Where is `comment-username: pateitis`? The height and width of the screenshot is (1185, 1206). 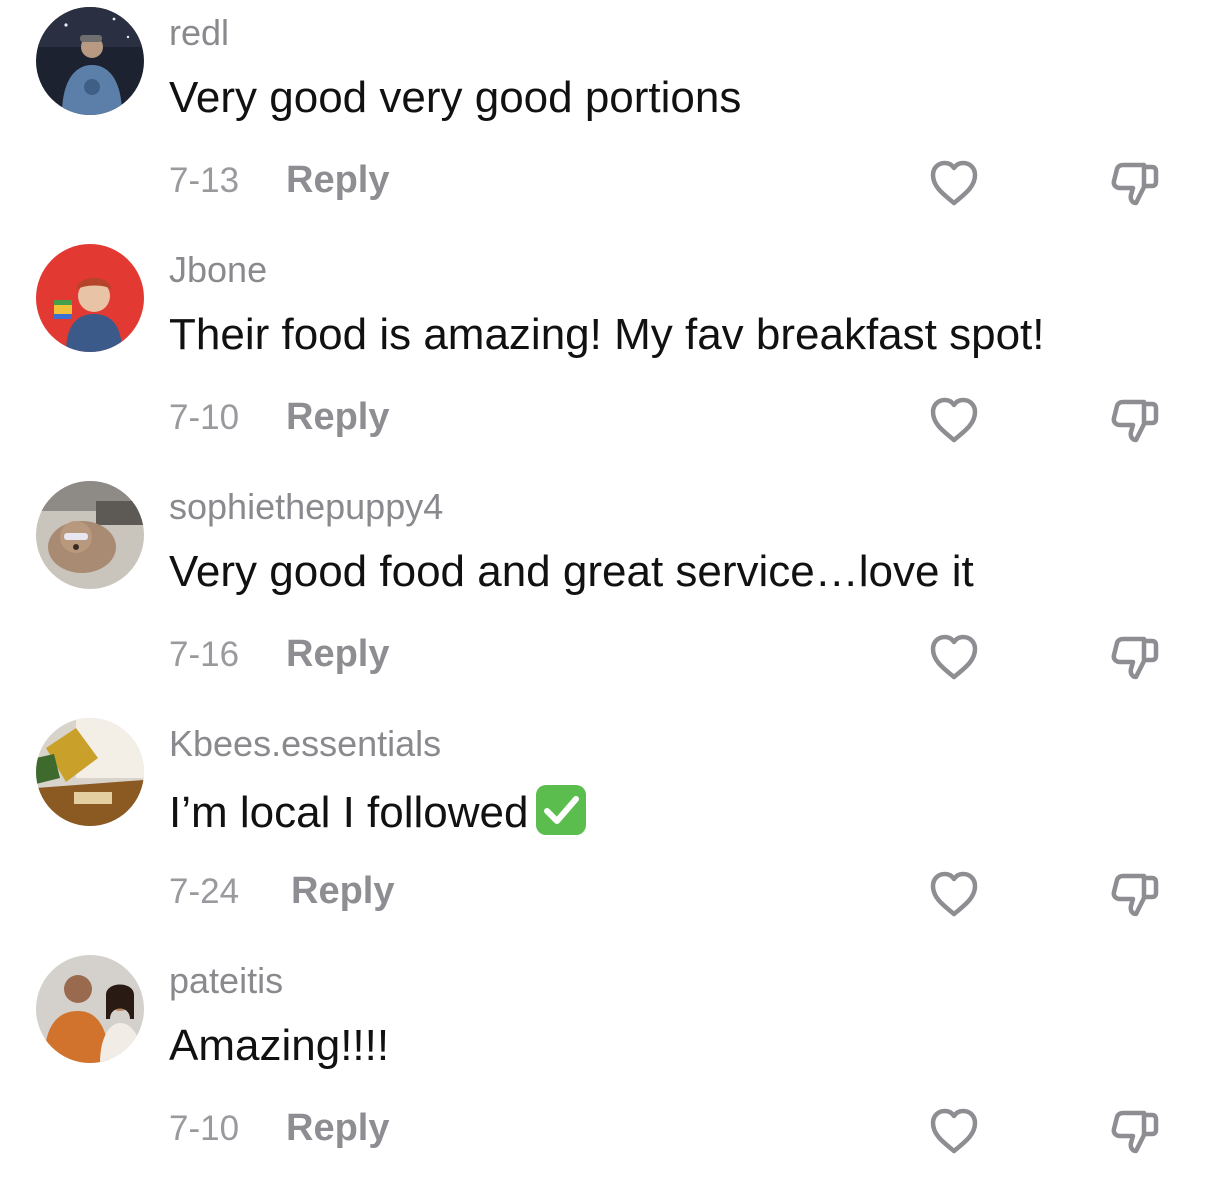
comment-username: pateitis is located at coordinates (226, 981).